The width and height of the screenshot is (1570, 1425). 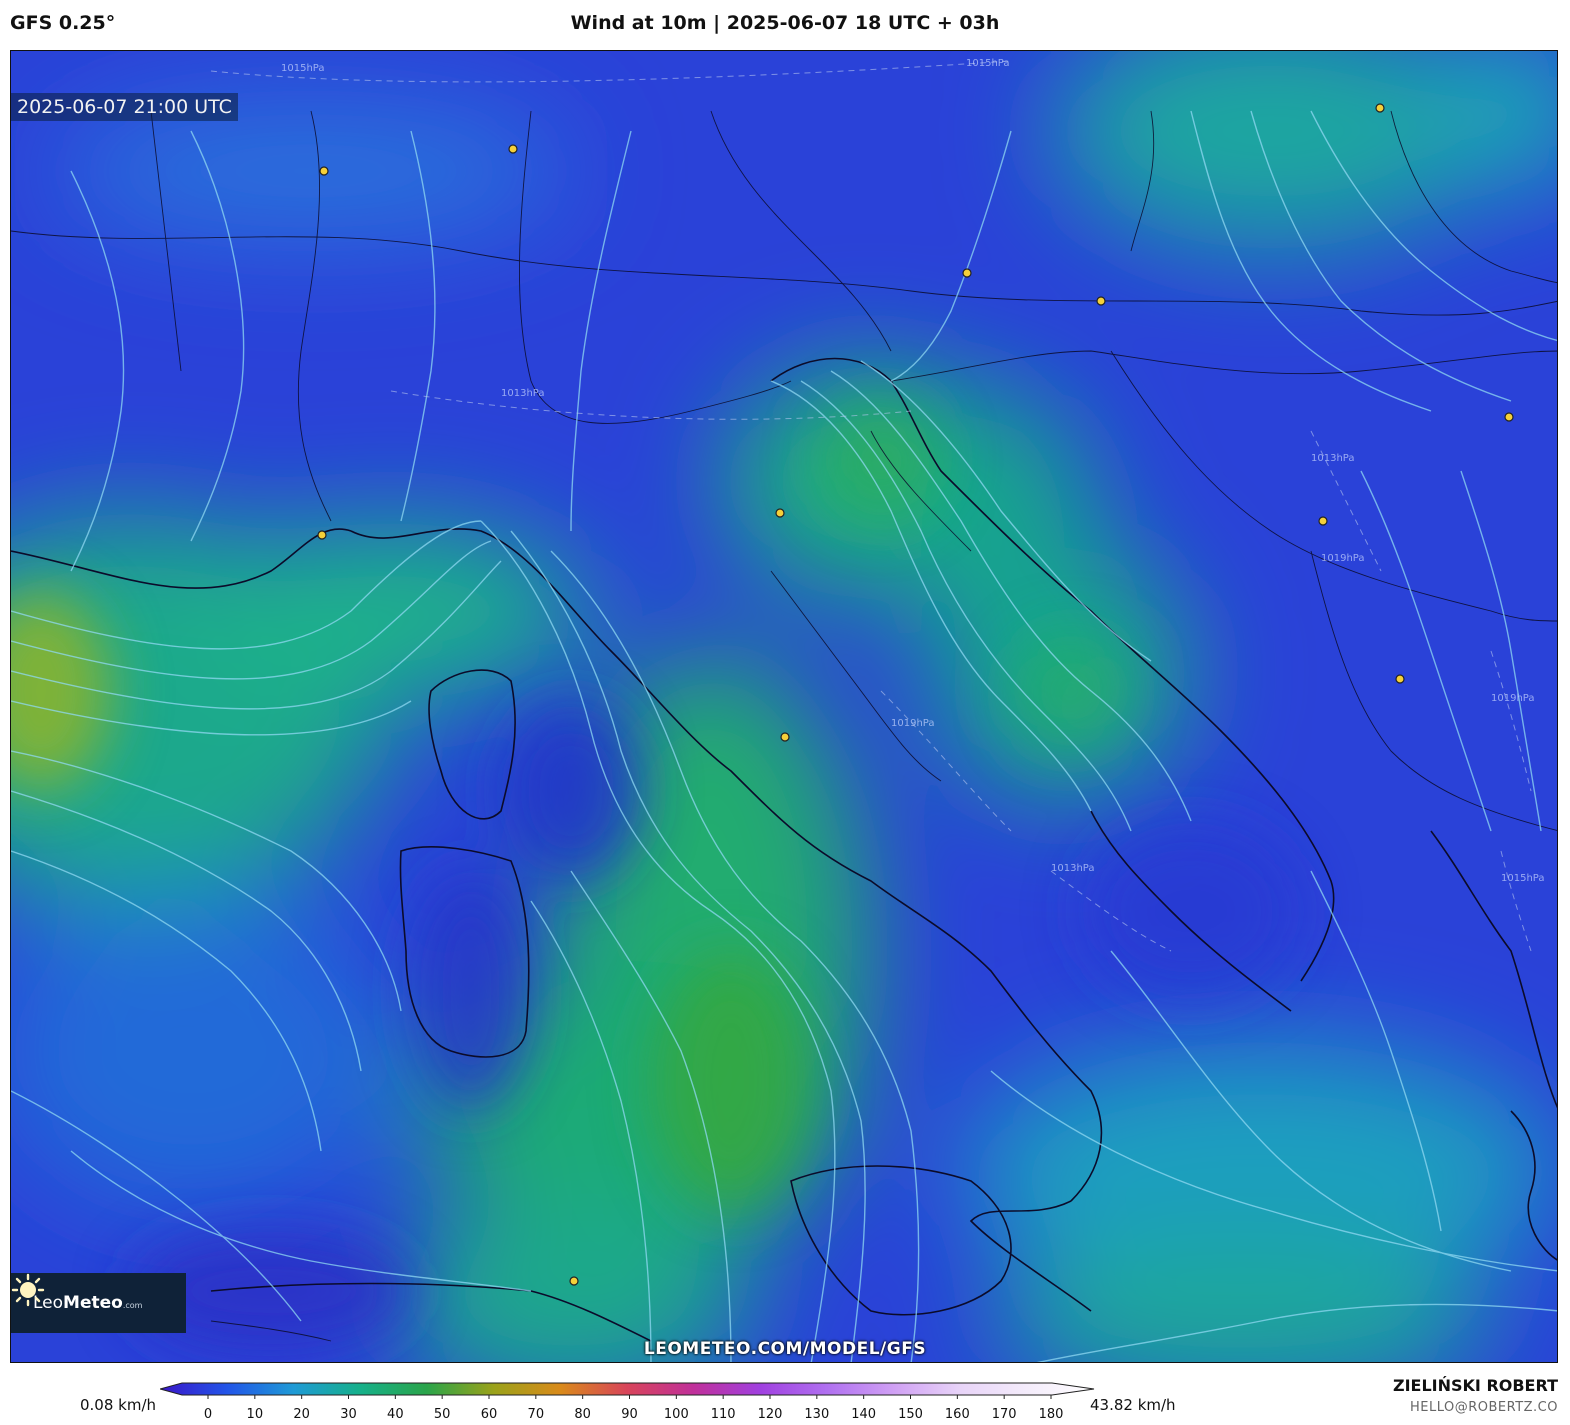 I want to click on colorbar-tick-label: 160, so click(x=957, y=1414).